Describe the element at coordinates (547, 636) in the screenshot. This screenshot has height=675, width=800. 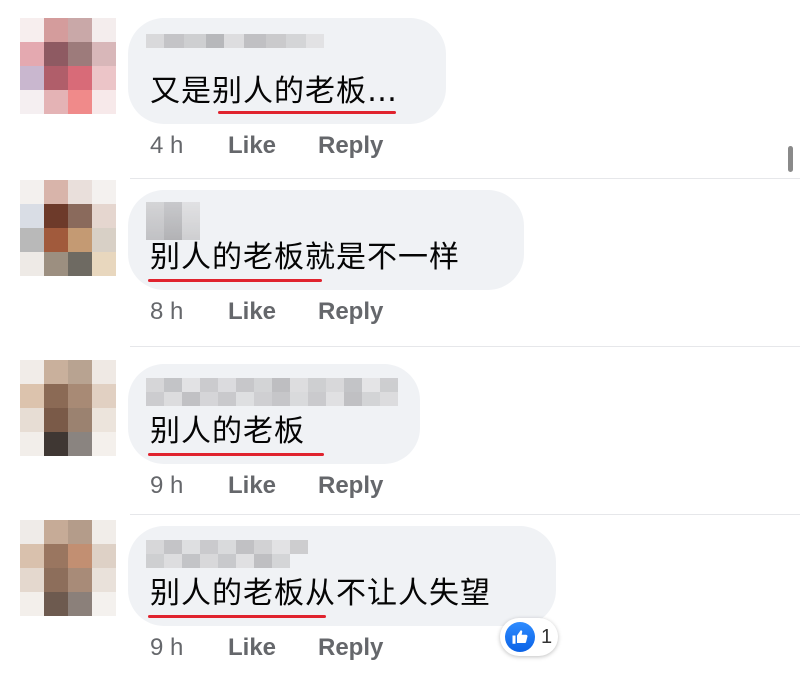
I see `reaction-count: 1` at that location.